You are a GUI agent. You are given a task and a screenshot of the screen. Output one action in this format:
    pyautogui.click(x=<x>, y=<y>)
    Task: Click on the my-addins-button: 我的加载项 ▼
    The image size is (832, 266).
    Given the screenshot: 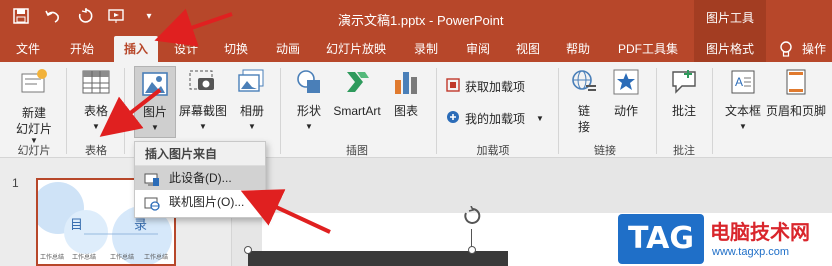 What is the action you would take?
    pyautogui.click(x=495, y=118)
    